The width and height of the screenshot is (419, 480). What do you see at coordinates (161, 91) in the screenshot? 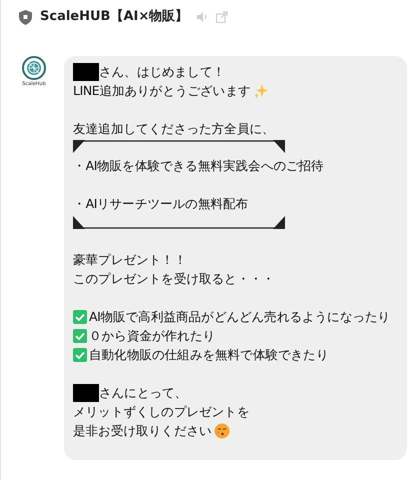
I see `message-text: LINE追加ありがとうございます` at bounding box center [161, 91].